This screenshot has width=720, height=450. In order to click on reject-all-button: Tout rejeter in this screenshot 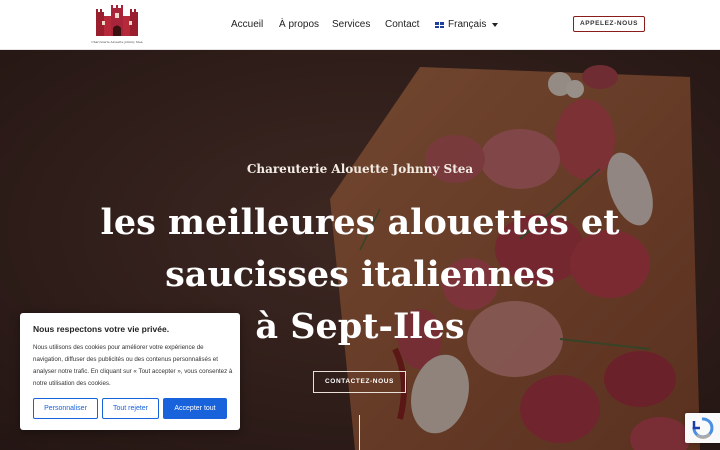, I will do `click(130, 408)`.